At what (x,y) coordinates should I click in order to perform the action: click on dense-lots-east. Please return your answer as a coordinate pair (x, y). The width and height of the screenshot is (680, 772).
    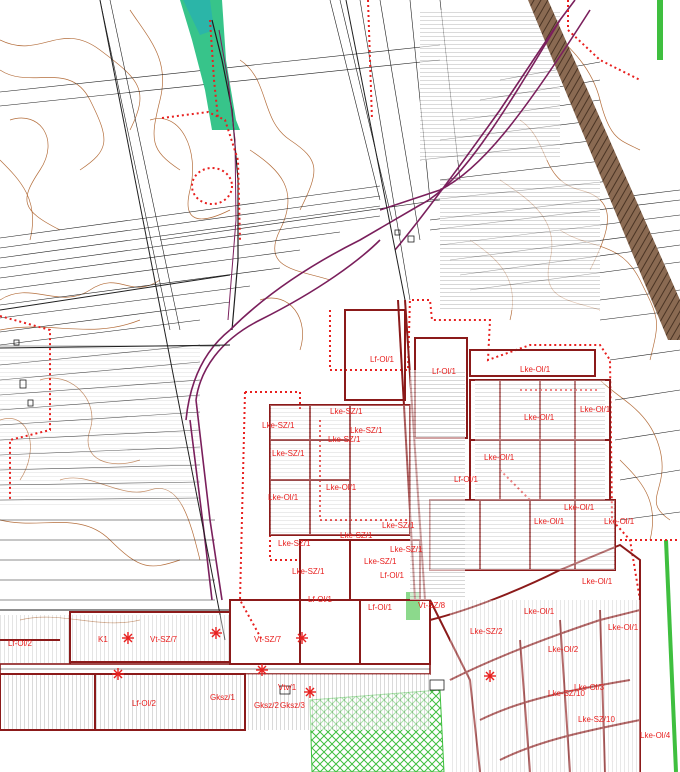
    Looking at the image, I should click on (540, 440).